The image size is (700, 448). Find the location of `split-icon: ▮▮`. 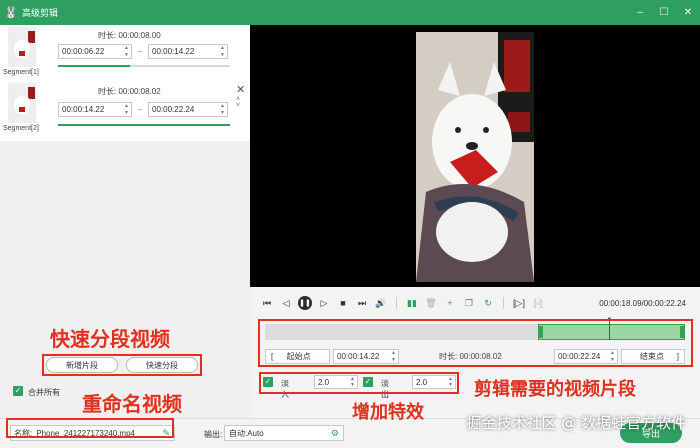

split-icon: ▮▮ is located at coordinates (412, 303).